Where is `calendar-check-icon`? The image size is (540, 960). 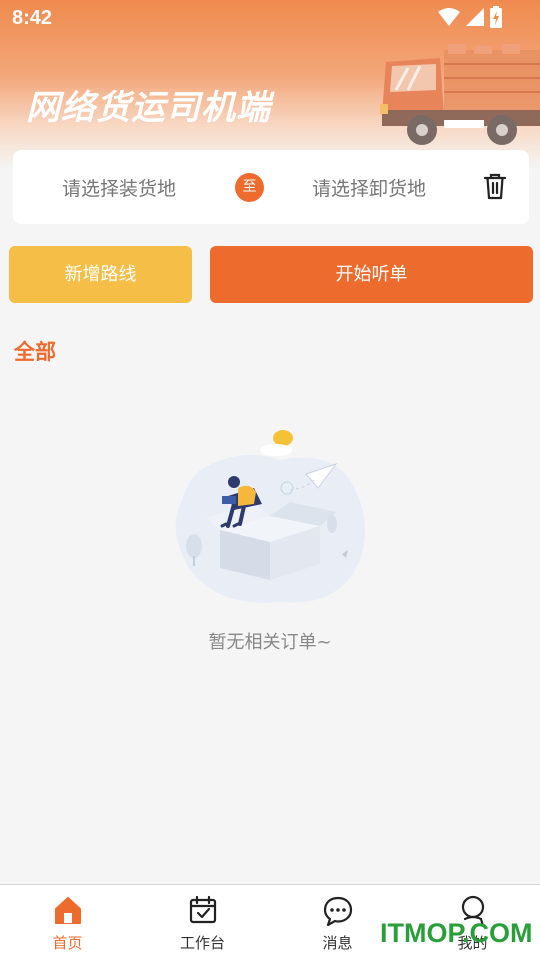 calendar-check-icon is located at coordinates (202, 909).